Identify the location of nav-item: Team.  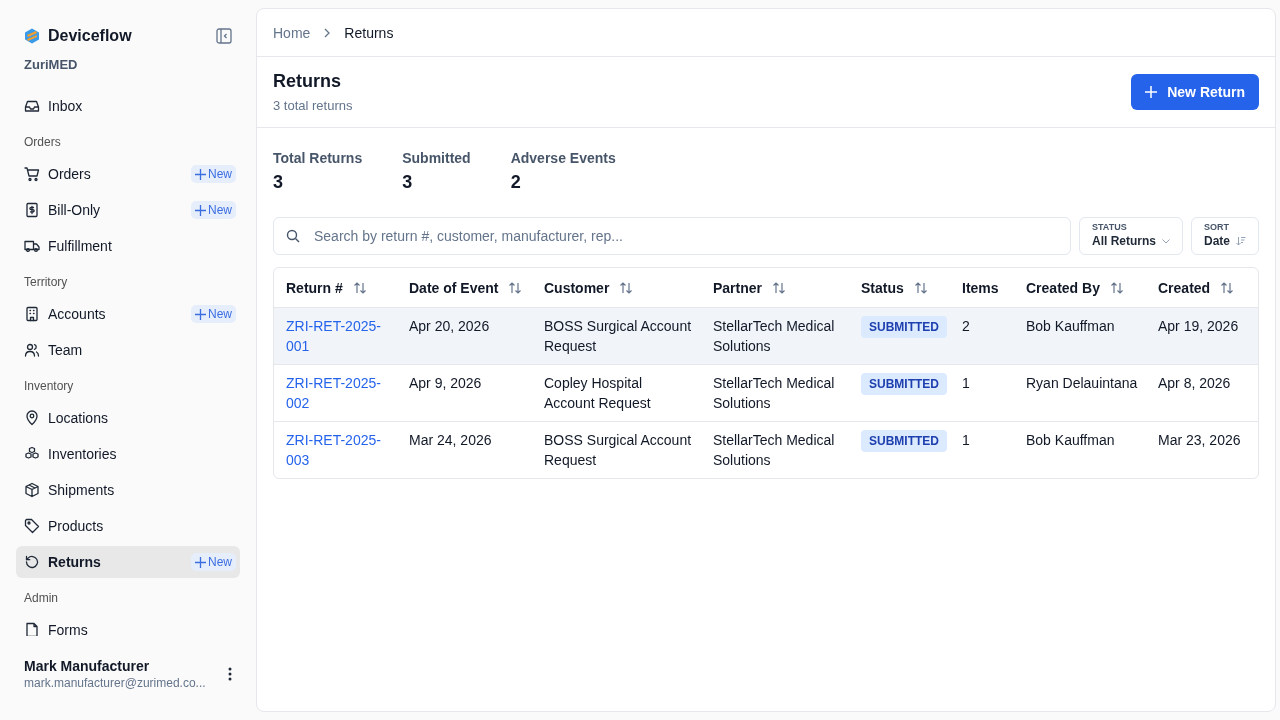
(128, 350).